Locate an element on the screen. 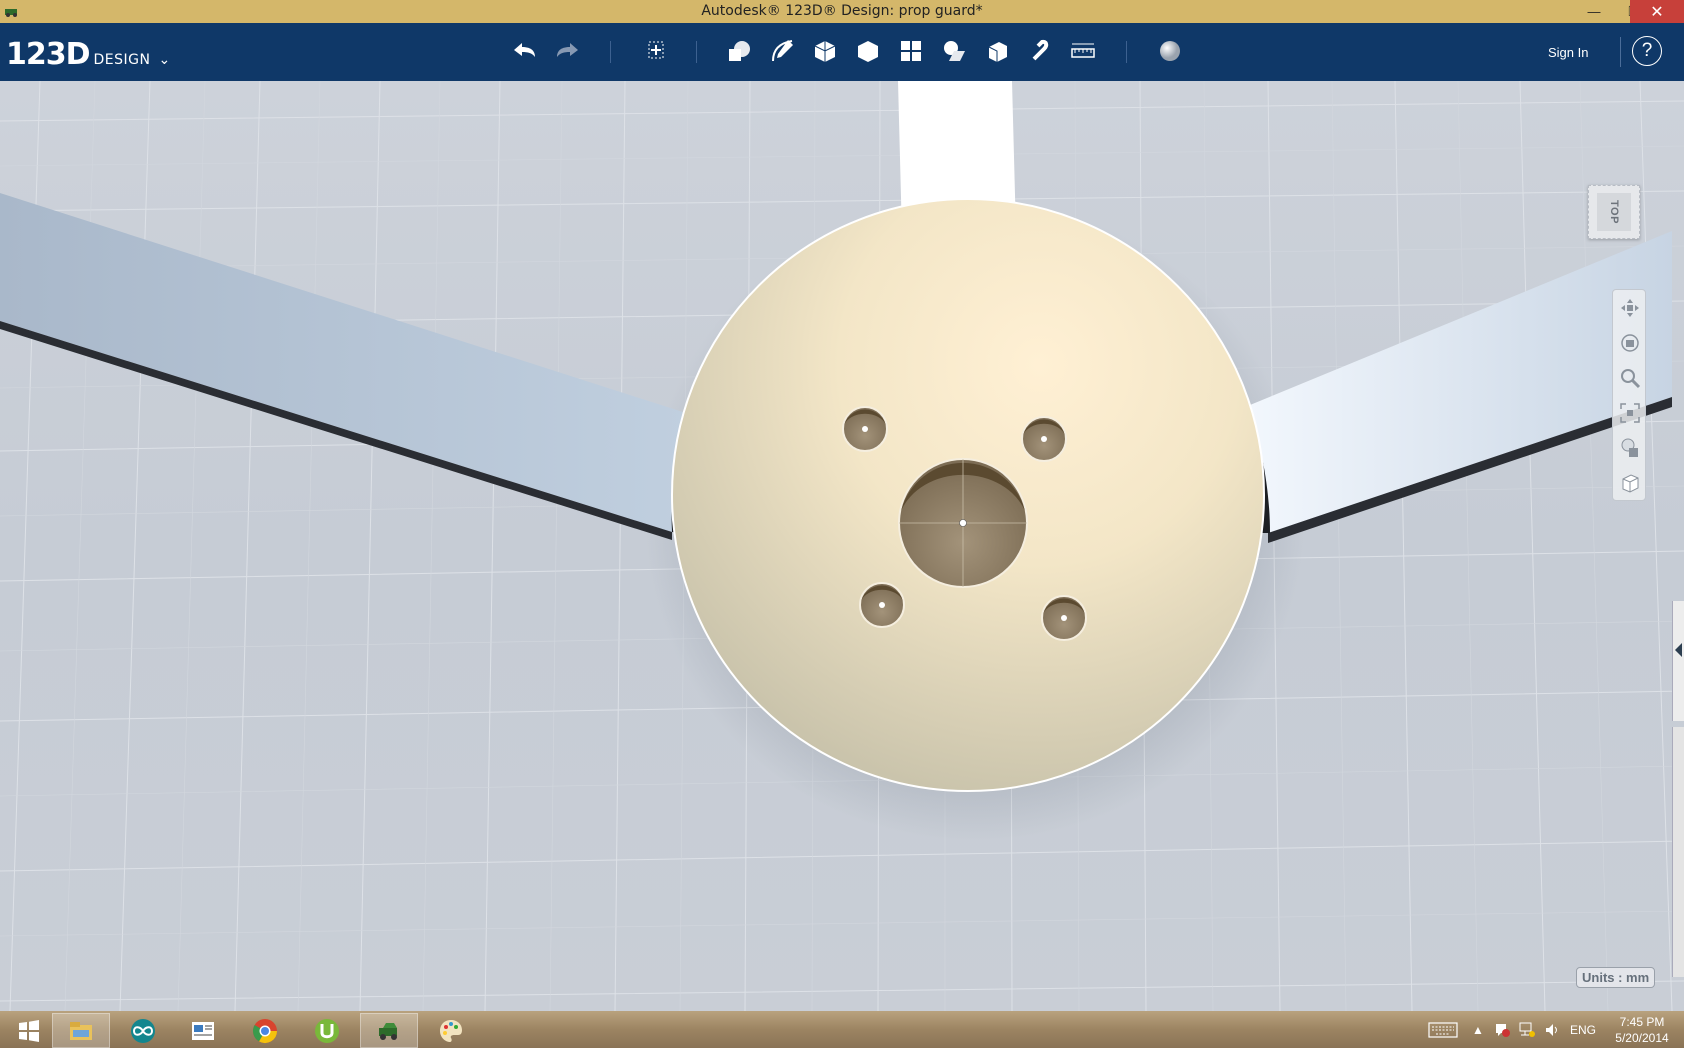 This screenshot has width=1684, height=1048. navigation-bar is located at coordinates (1629, 395).